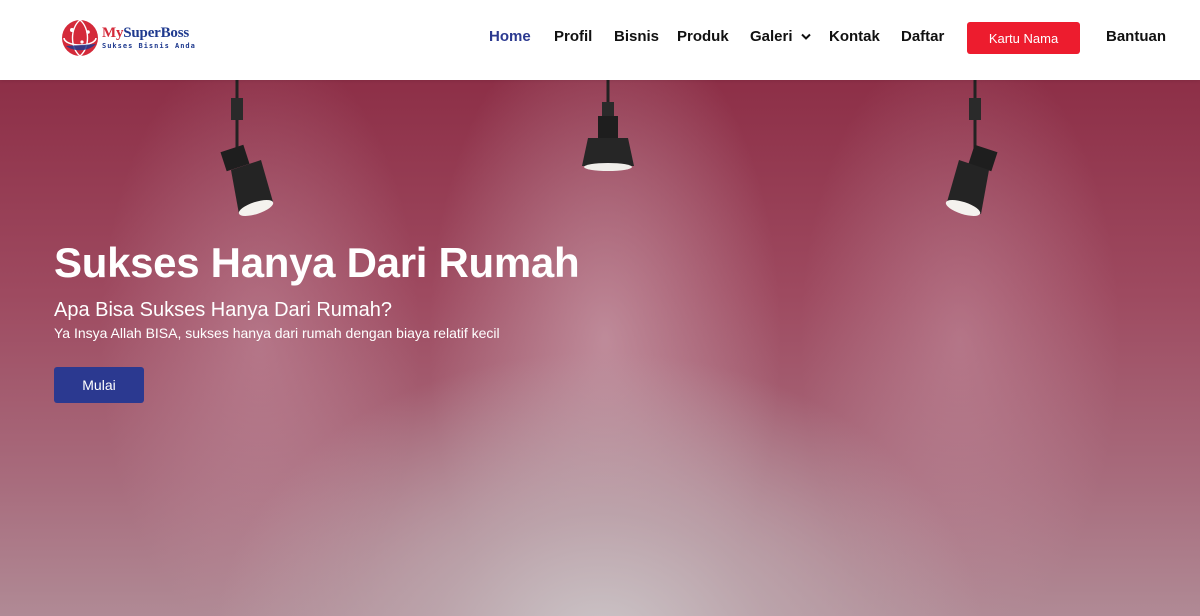 The height and width of the screenshot is (616, 1200). I want to click on nav-item-home: Home, so click(510, 36).